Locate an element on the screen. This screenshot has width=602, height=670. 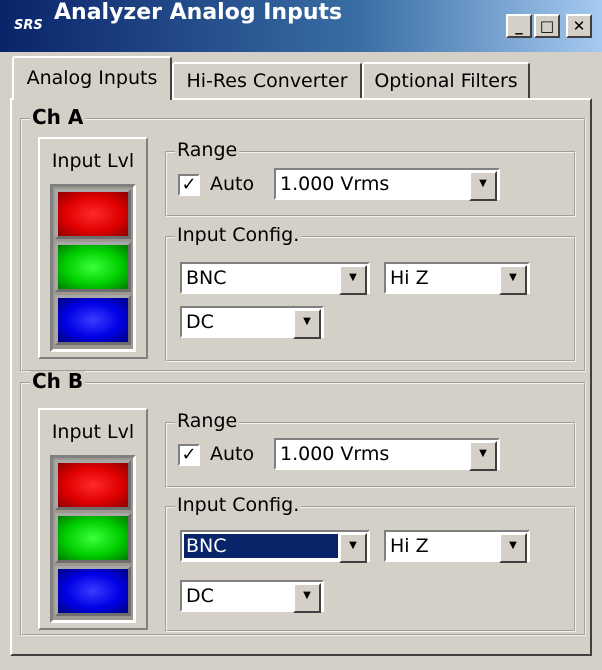
channel-b-source-value: BNC is located at coordinates (261, 546).